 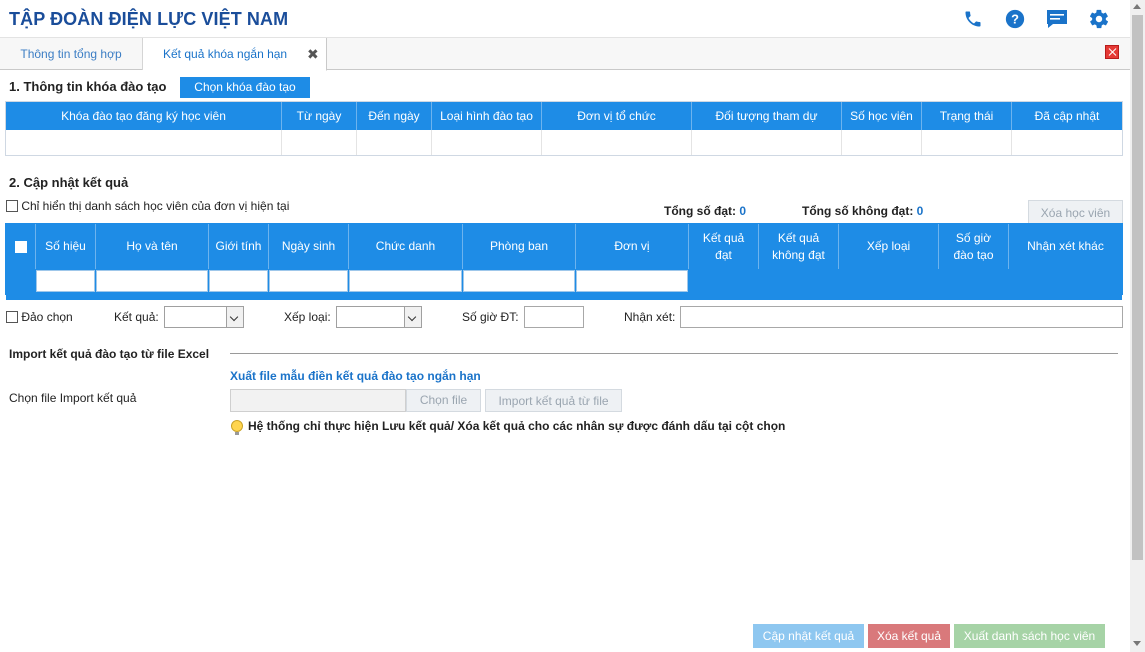 I want to click on select-all-checkbox, so click(x=20, y=246).